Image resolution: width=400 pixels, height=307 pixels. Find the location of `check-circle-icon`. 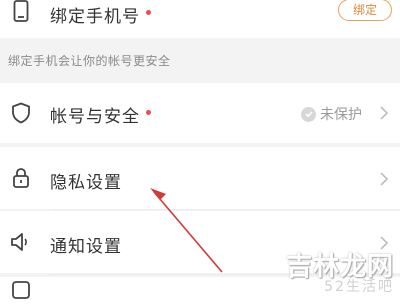

check-circle-icon is located at coordinates (308, 114).